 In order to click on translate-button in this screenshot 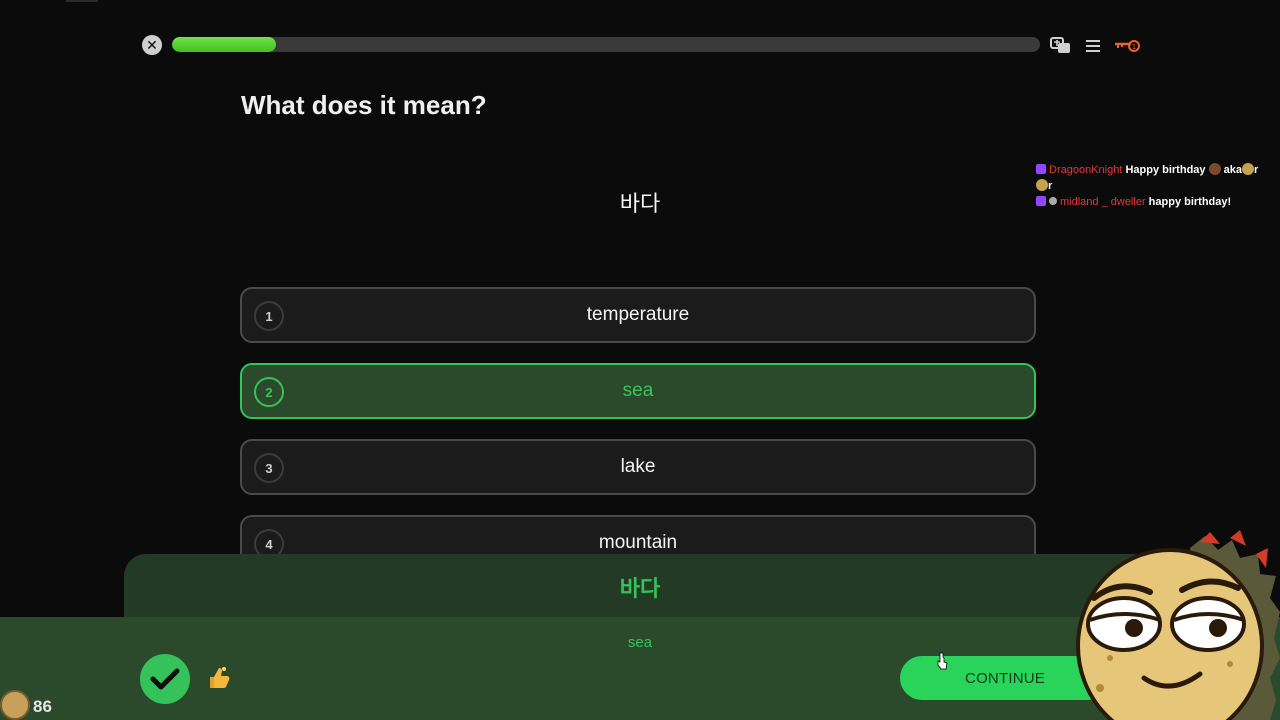, I will do `click(1061, 46)`.